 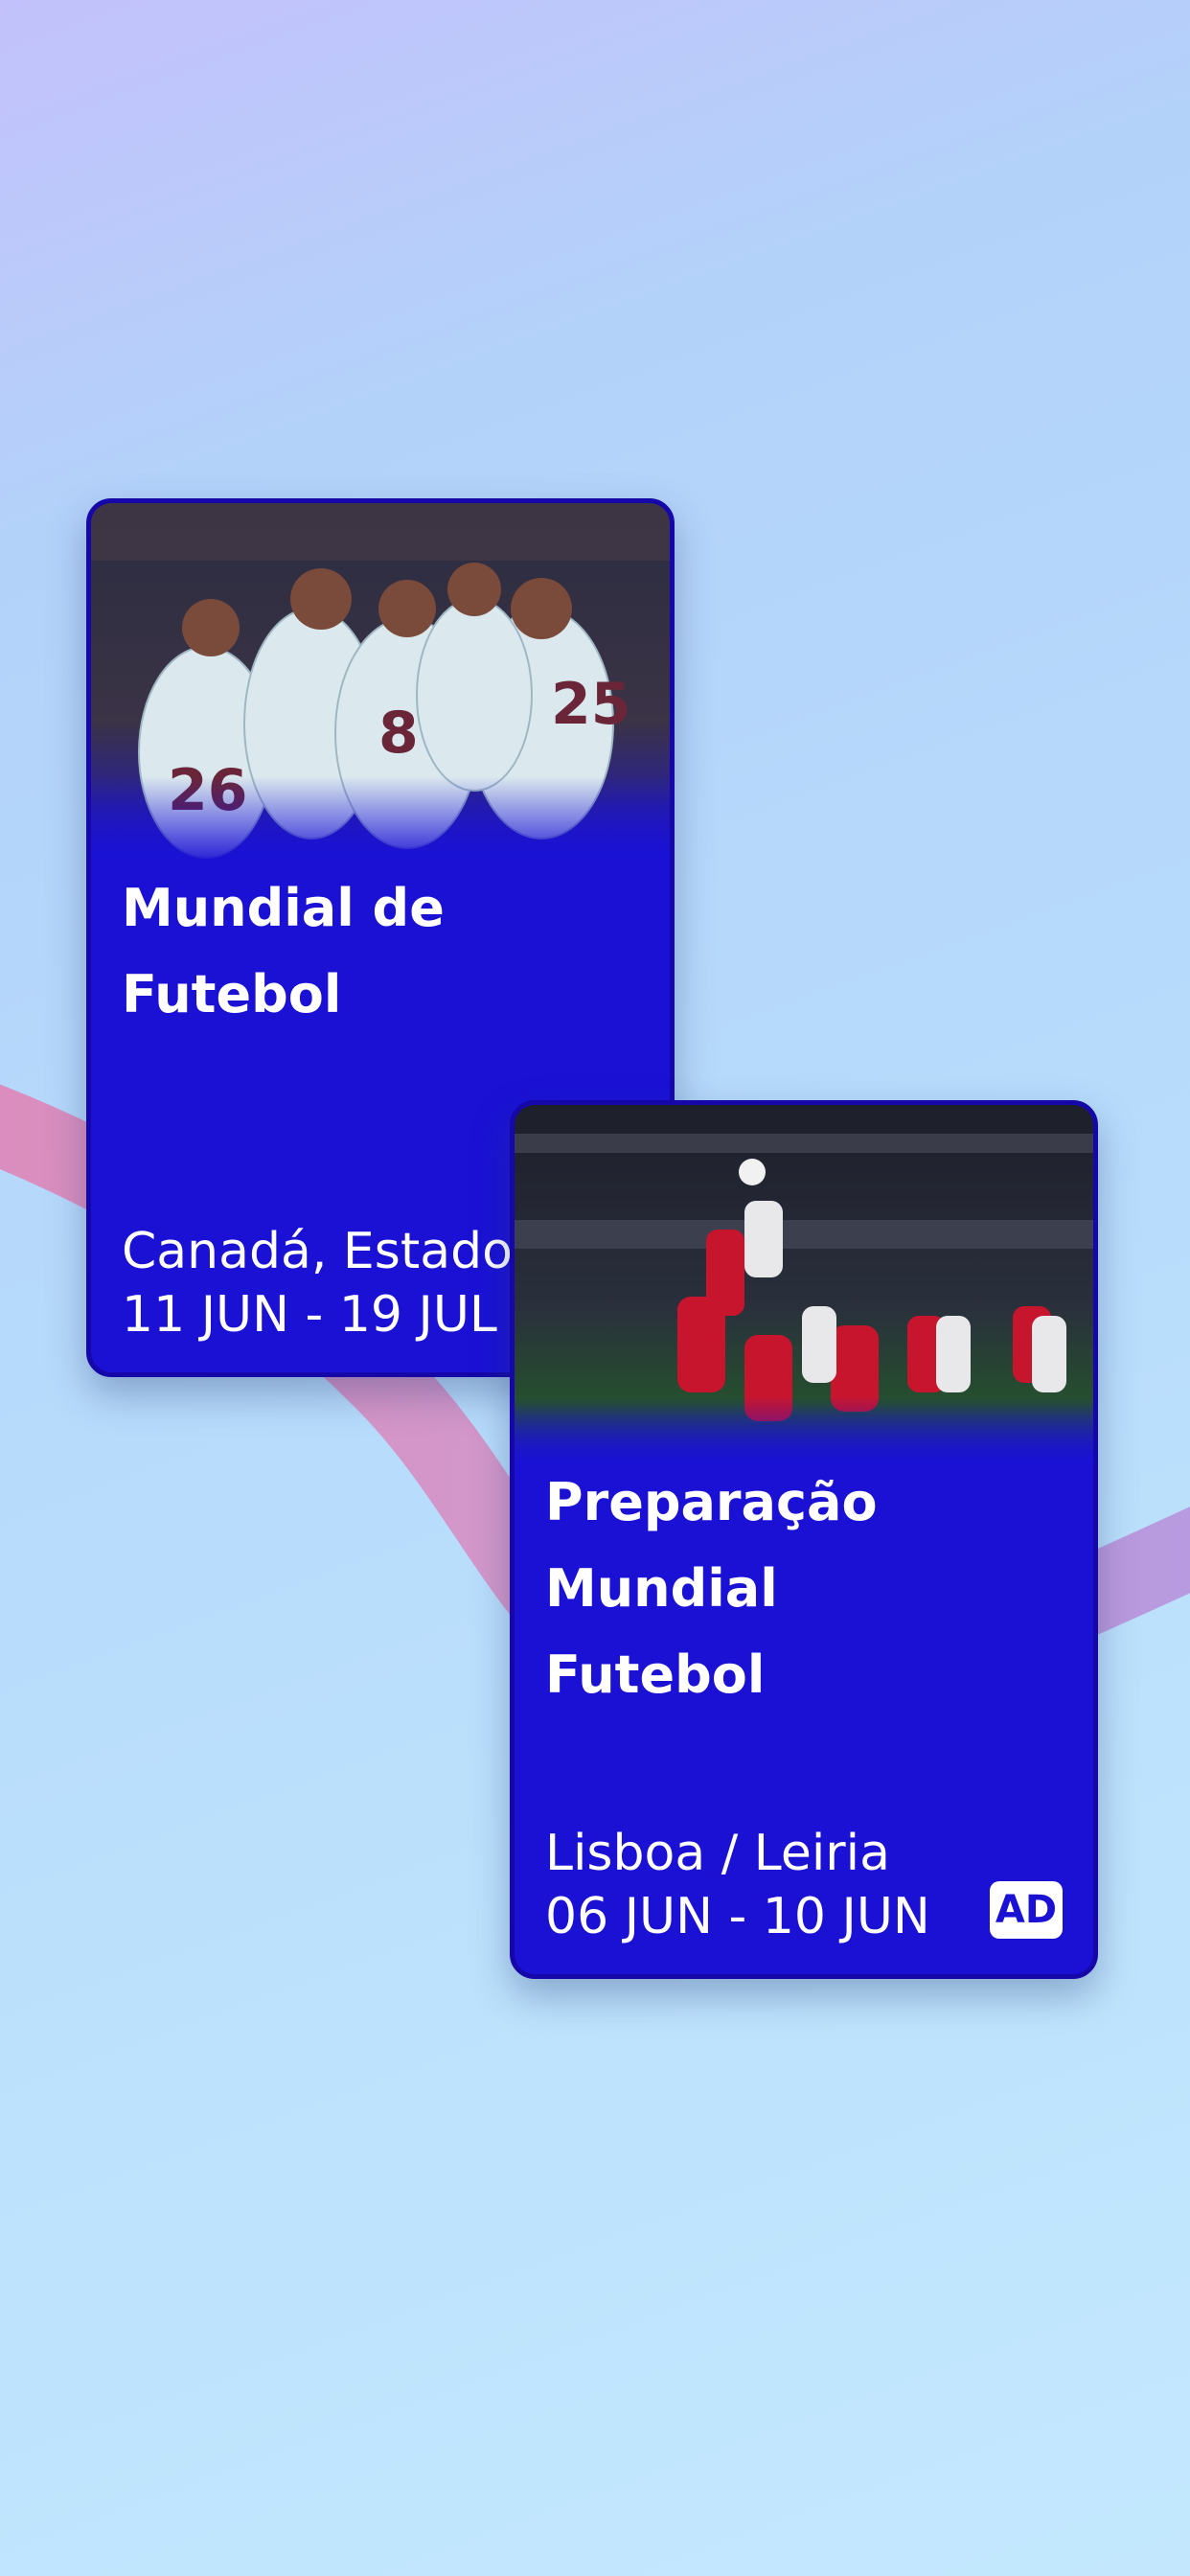 What do you see at coordinates (284, 951) in the screenshot?
I see `event-title: Mundial de Futebol` at bounding box center [284, 951].